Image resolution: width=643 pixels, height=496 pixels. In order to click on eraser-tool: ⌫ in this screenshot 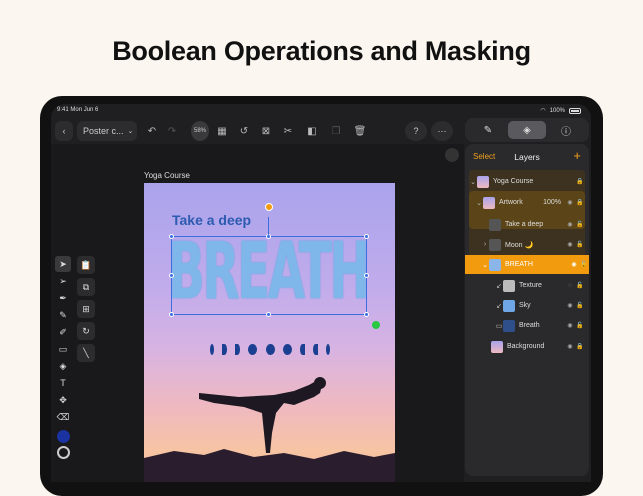, I will do `click(63, 417)`.